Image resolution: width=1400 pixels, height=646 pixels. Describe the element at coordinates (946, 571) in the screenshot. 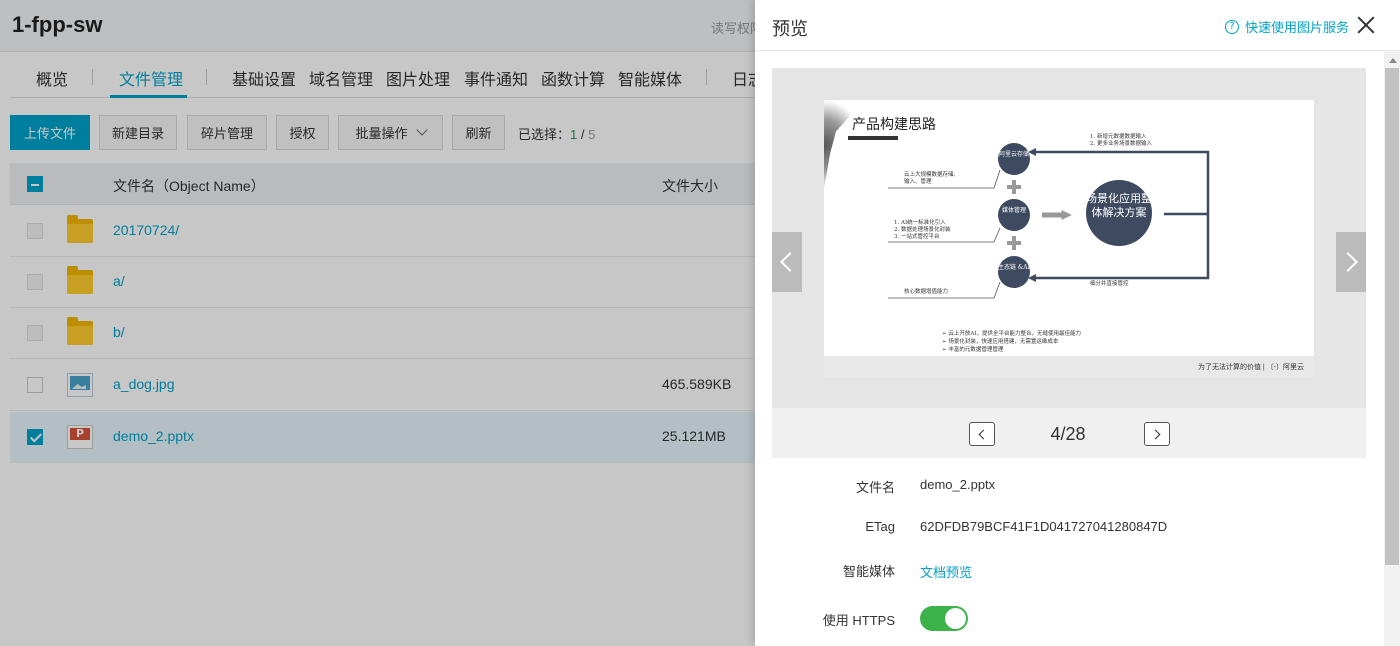

I see `document-preview-link: 文档预览` at that location.